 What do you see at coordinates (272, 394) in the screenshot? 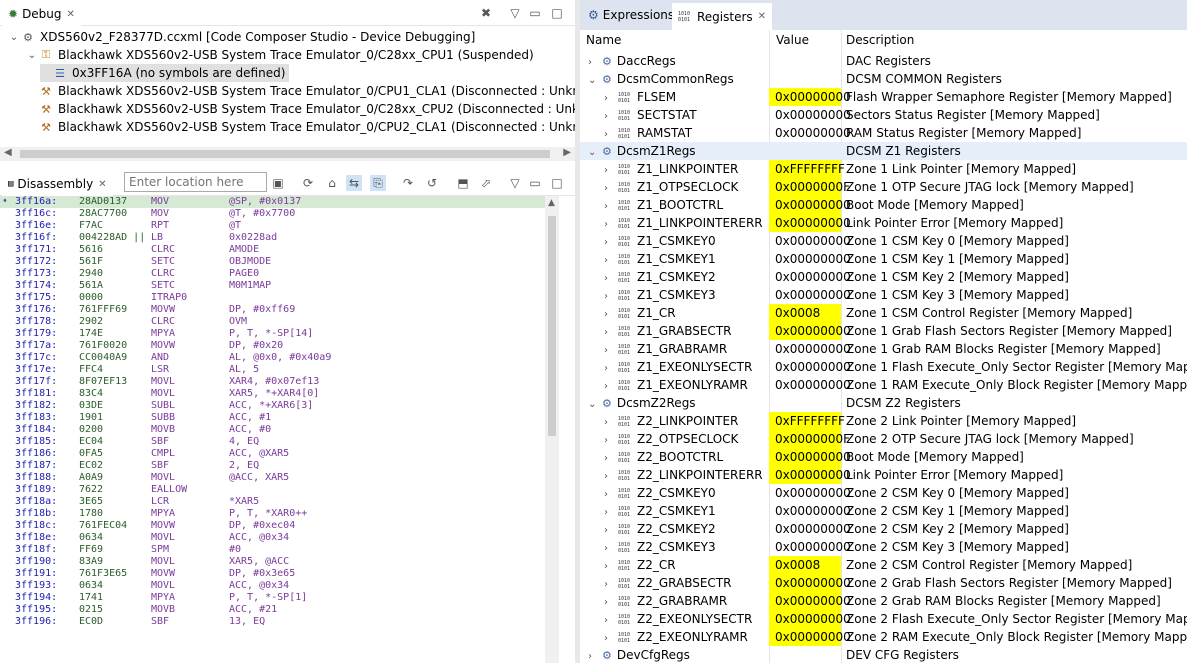
I see `disassembly-row: 3ff181: 83C4 MOVL XAR5, *+XAR4[0]` at bounding box center [272, 394].